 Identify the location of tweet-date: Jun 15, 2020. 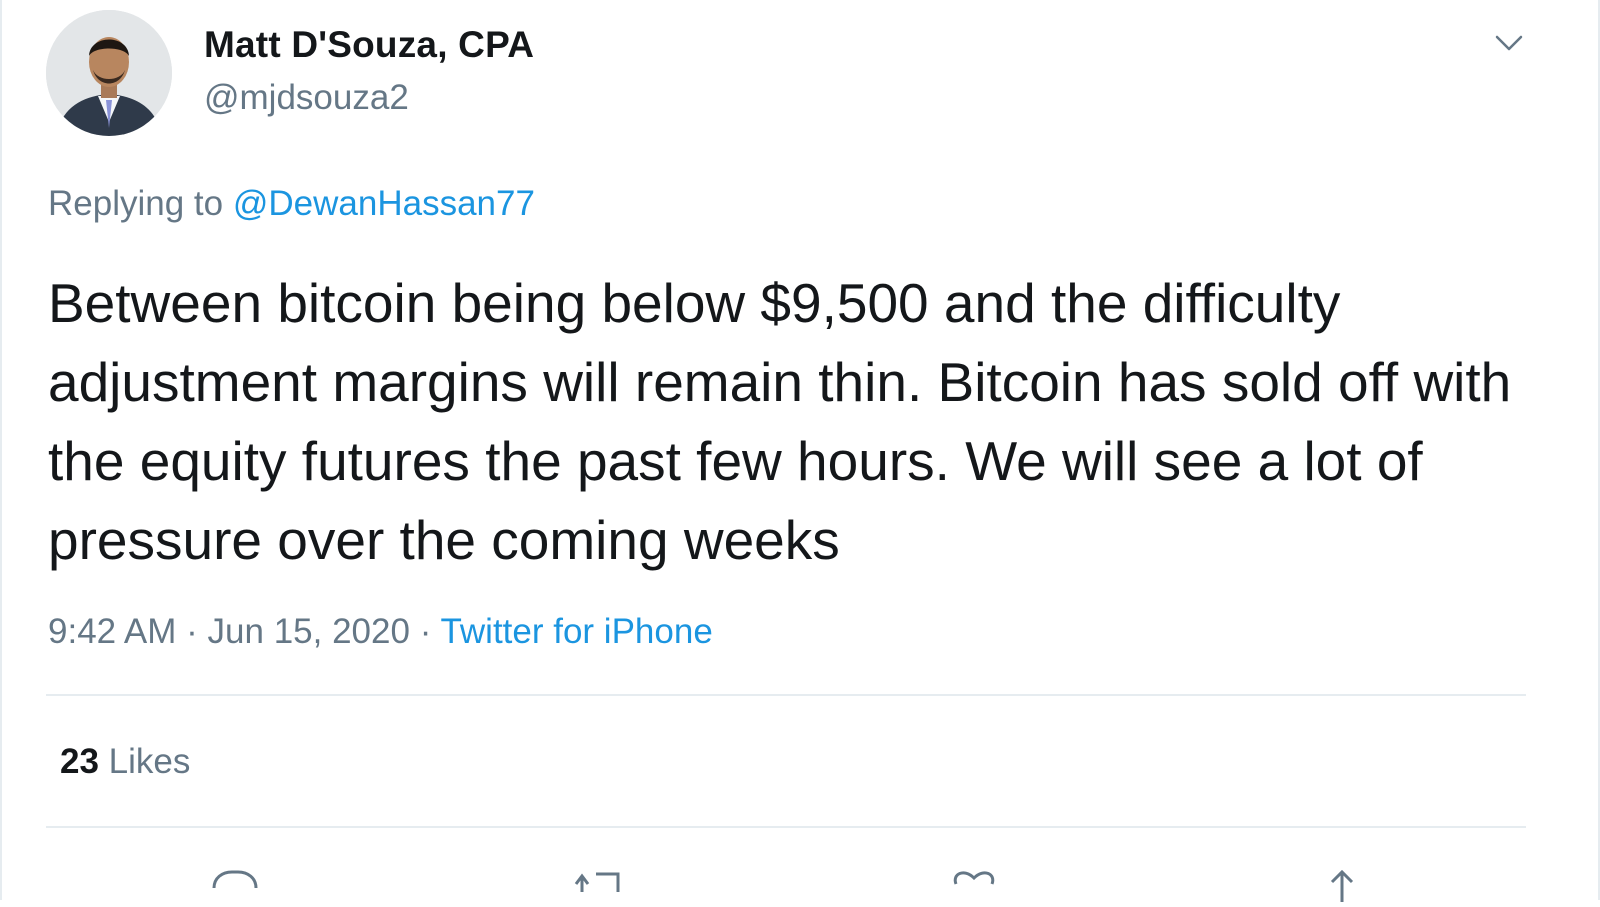
(309, 631).